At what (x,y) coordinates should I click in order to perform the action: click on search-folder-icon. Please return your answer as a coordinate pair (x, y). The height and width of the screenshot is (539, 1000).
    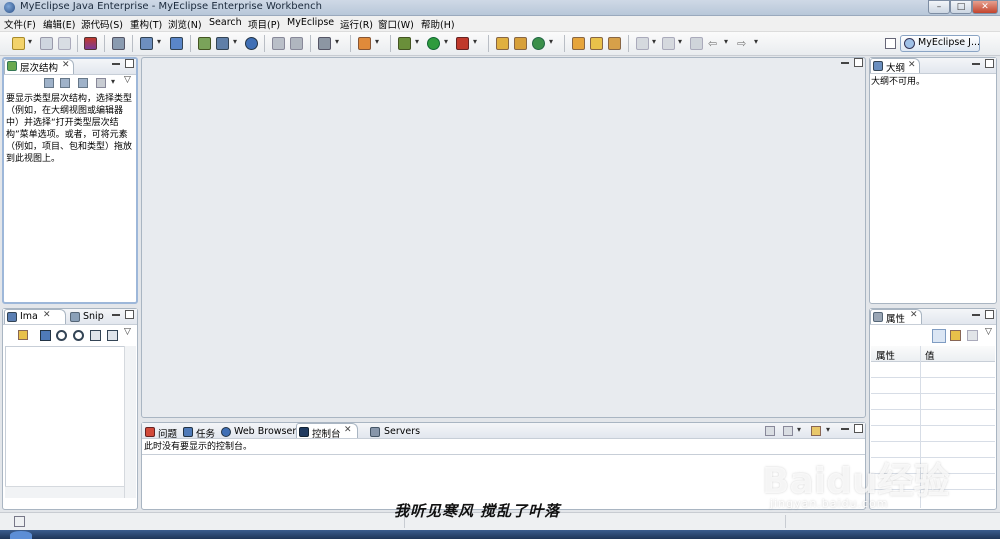
    Looking at the image, I should click on (614, 43).